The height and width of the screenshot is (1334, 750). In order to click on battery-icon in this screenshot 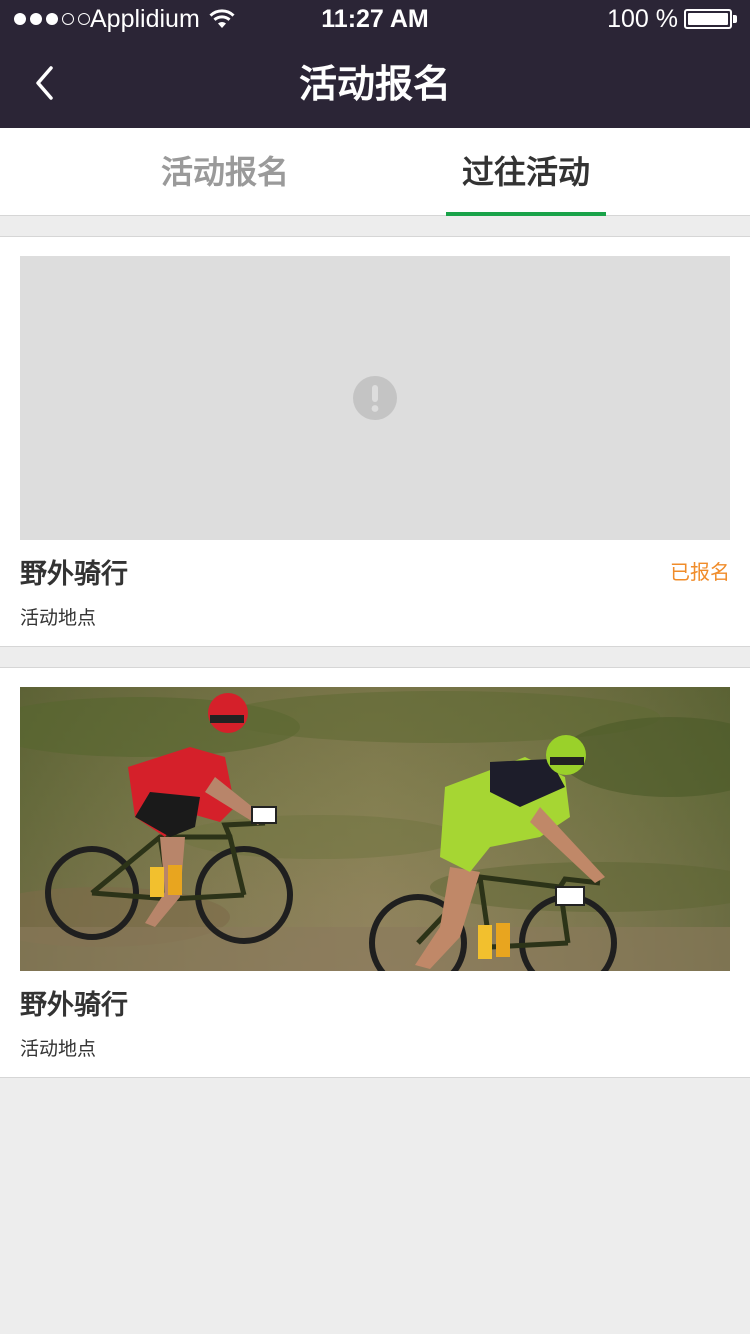, I will do `click(708, 19)`.